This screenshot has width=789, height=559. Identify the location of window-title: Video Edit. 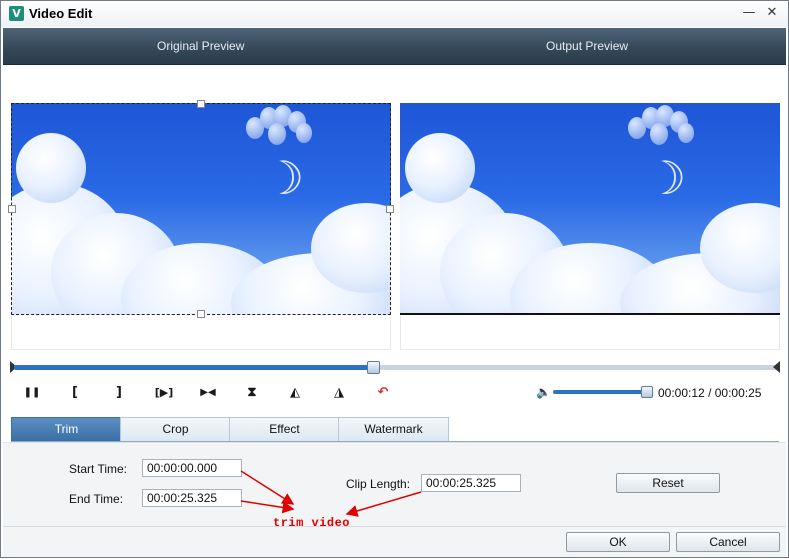
(61, 13).